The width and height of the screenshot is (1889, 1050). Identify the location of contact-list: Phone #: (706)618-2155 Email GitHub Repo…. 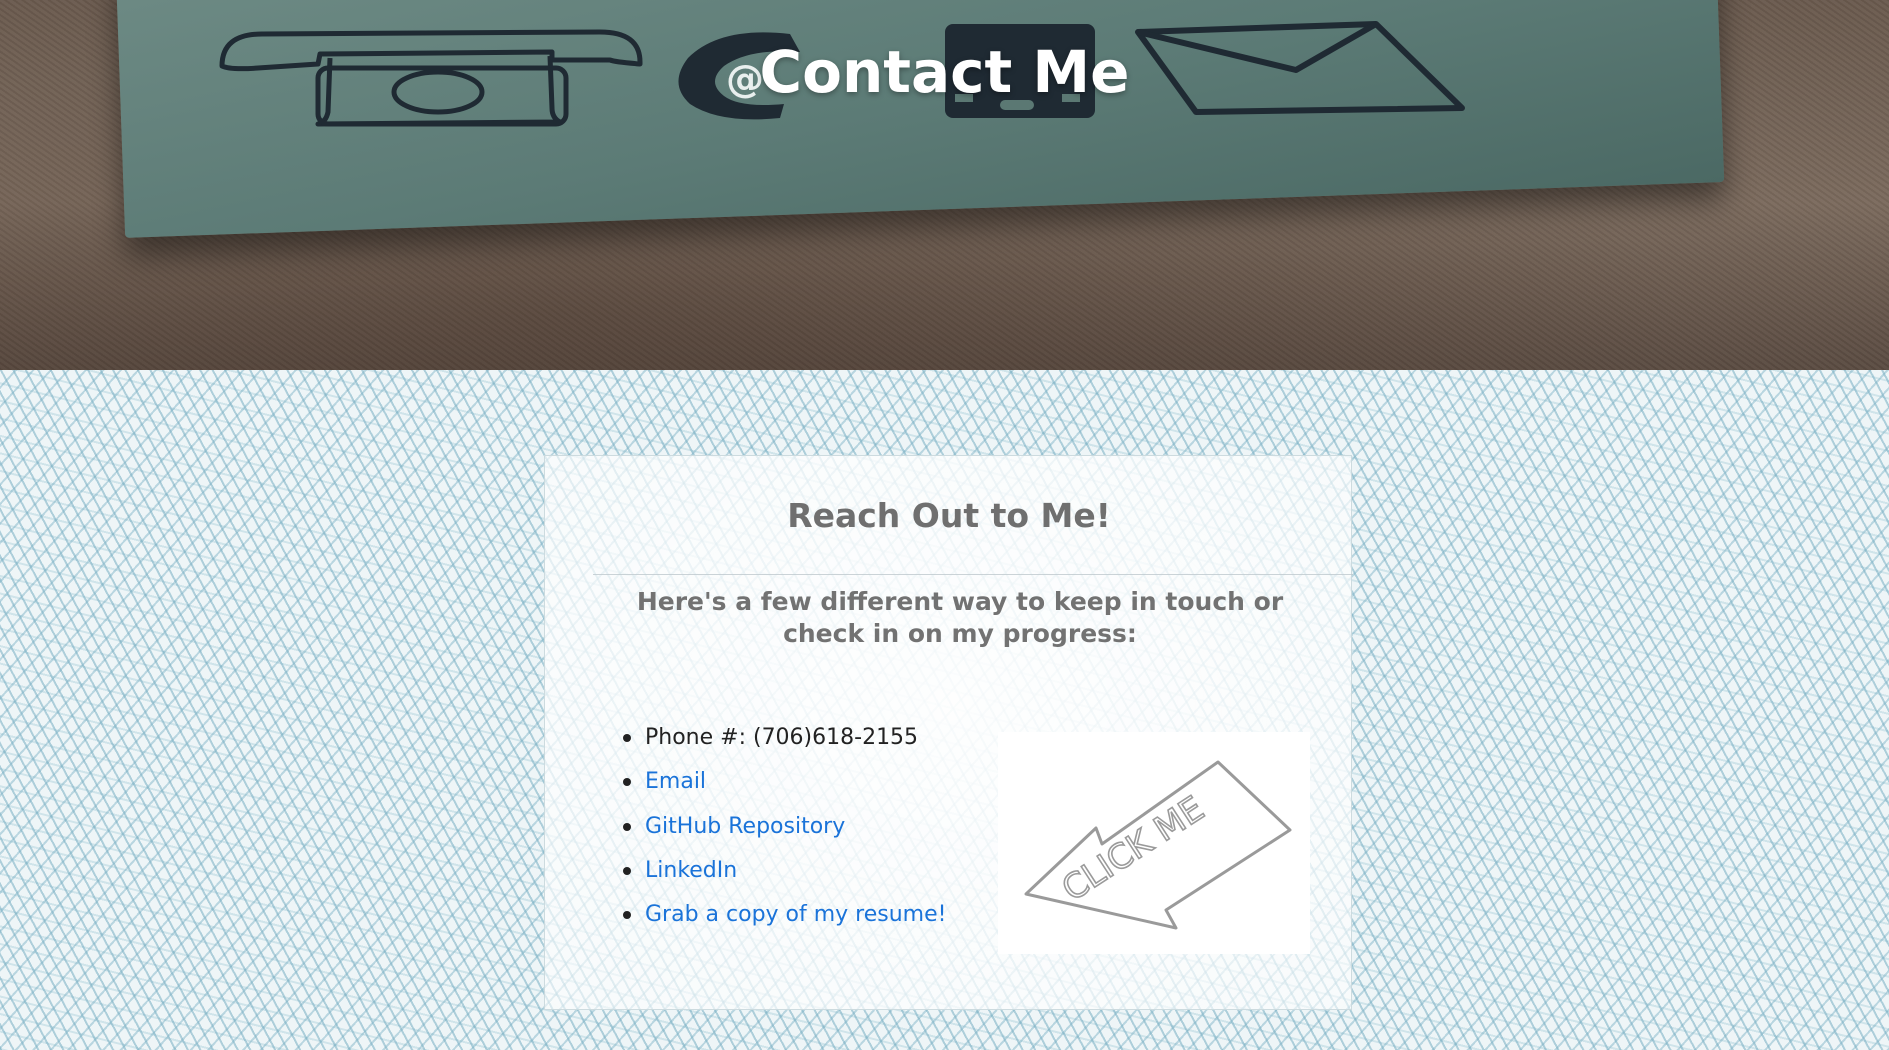
(784, 833).